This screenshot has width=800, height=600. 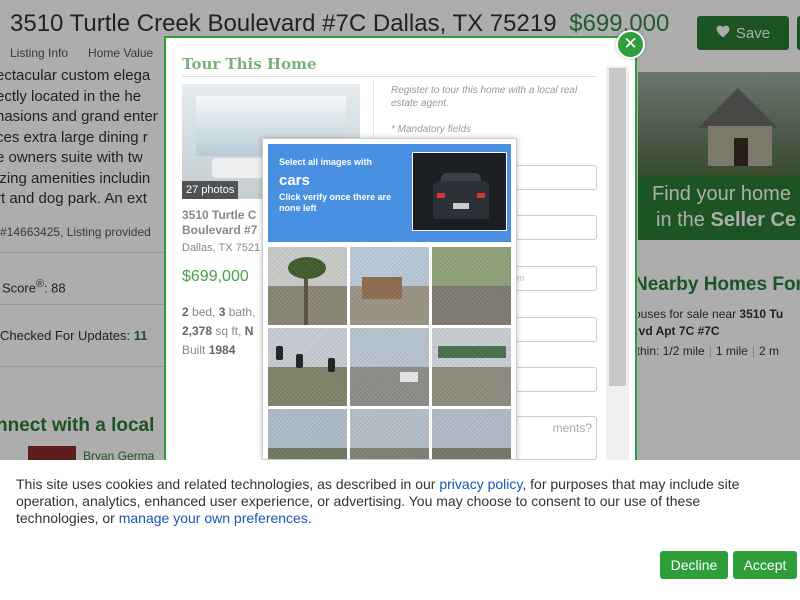 I want to click on close-icon: ✕, so click(x=630, y=44).